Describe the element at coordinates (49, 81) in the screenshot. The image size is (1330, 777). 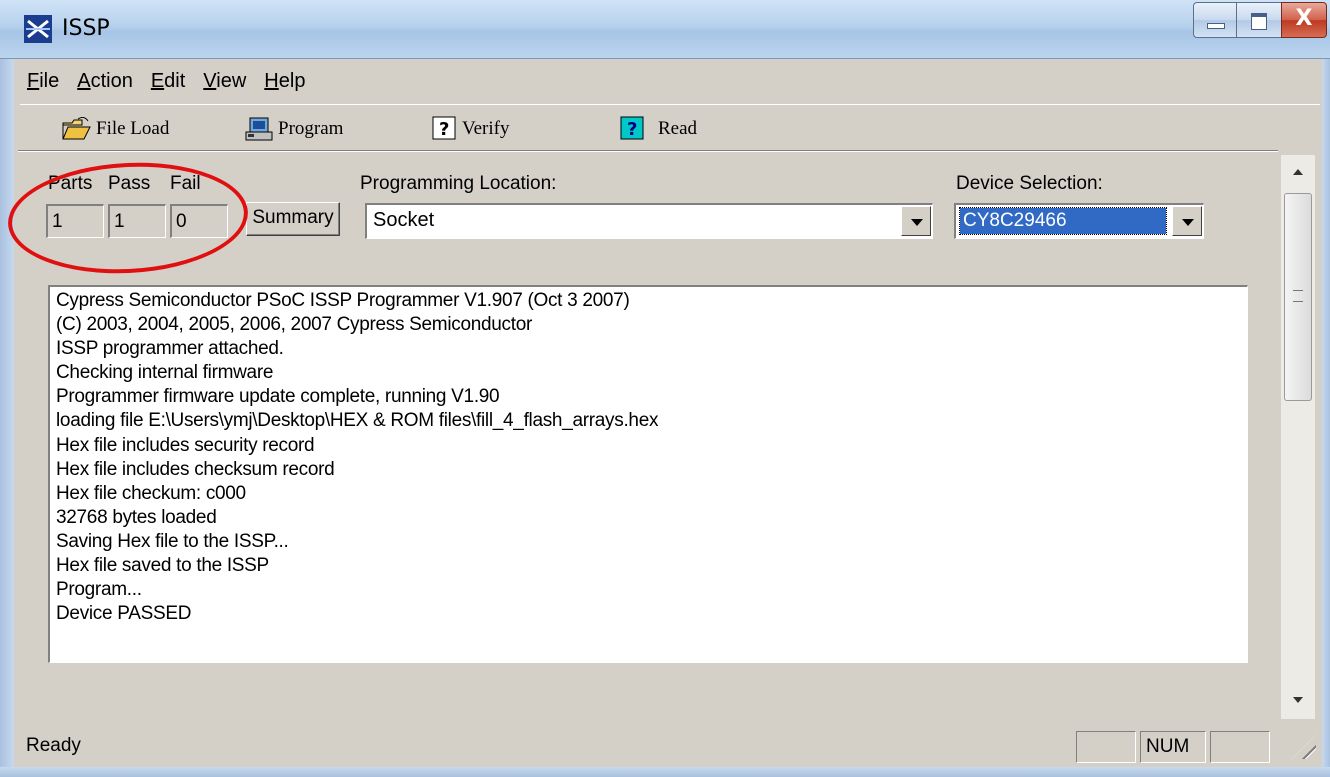
I see `menu-file-label: ile` at that location.